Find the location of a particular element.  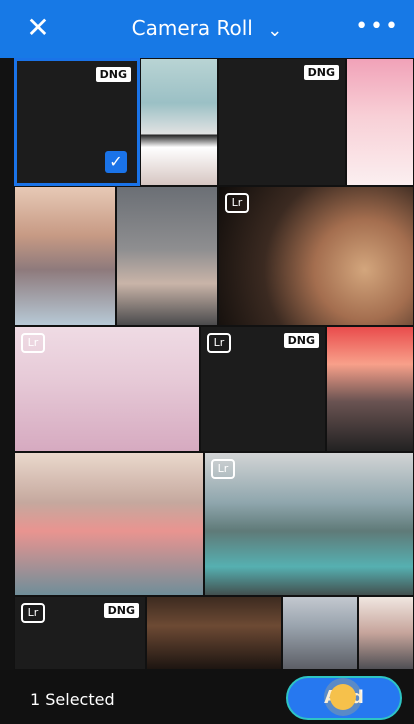

grid-tile-8: Lr is located at coordinates (107, 389).